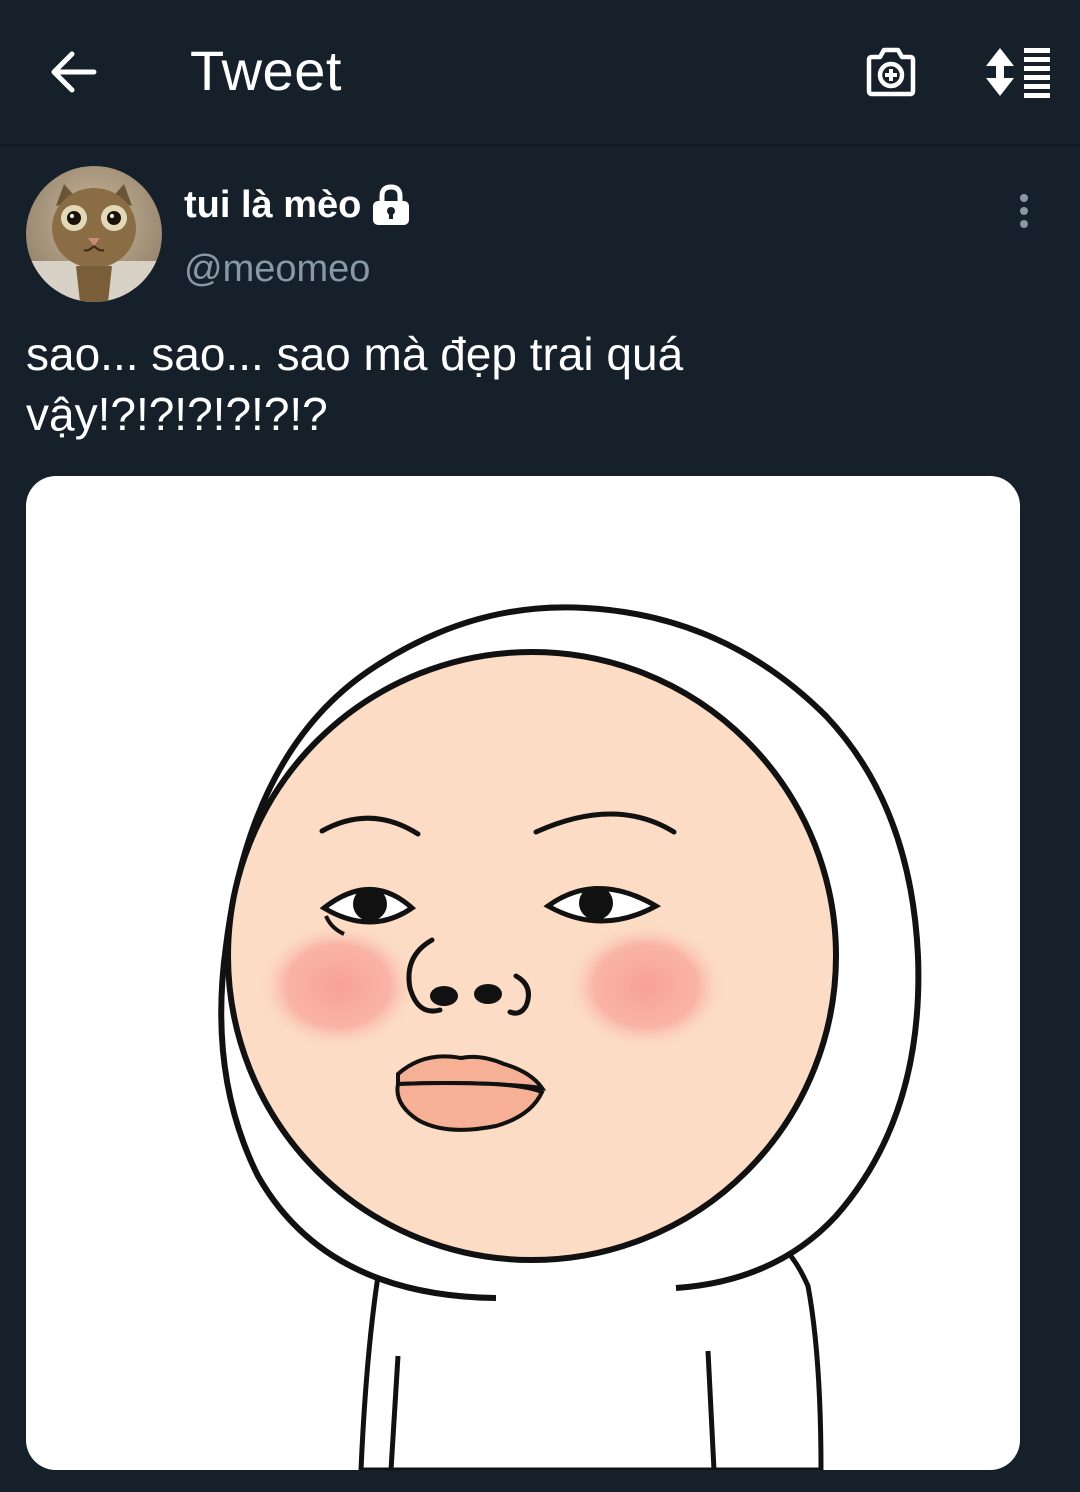  I want to click on display-name-row: tui là mèo, so click(297, 205).